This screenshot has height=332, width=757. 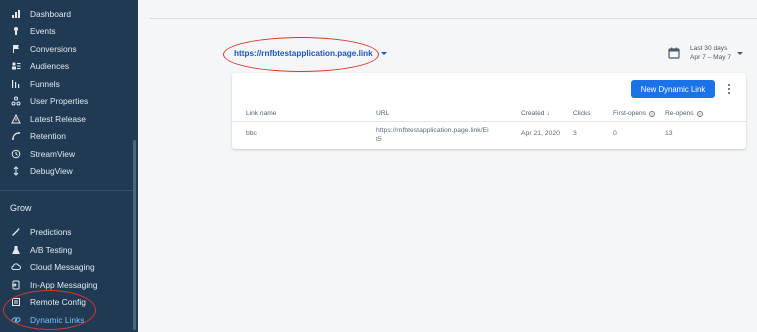 I want to click on sidebar-item-in-app-messaging: In-App Messaging, so click(x=67, y=285).